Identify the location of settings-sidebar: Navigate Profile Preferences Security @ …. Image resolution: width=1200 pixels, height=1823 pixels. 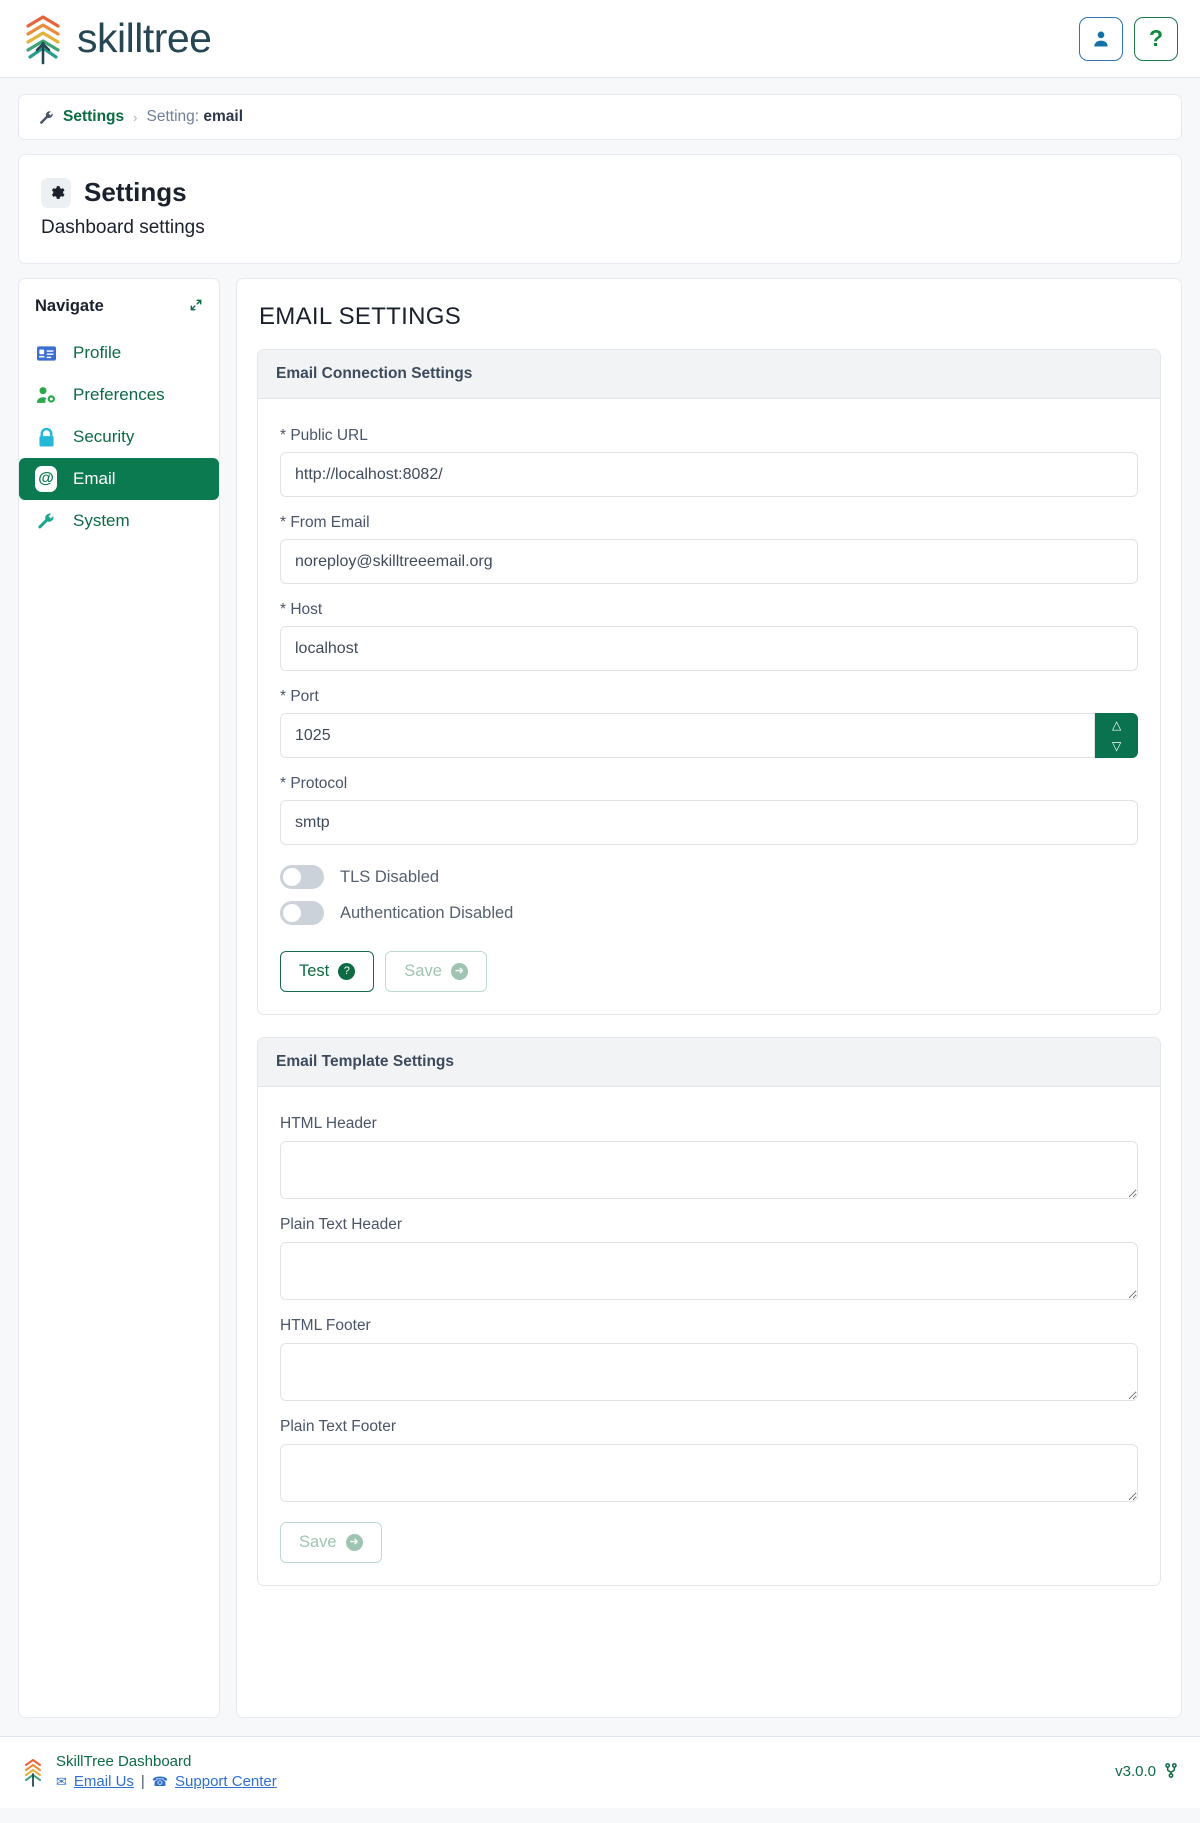
(119, 998).